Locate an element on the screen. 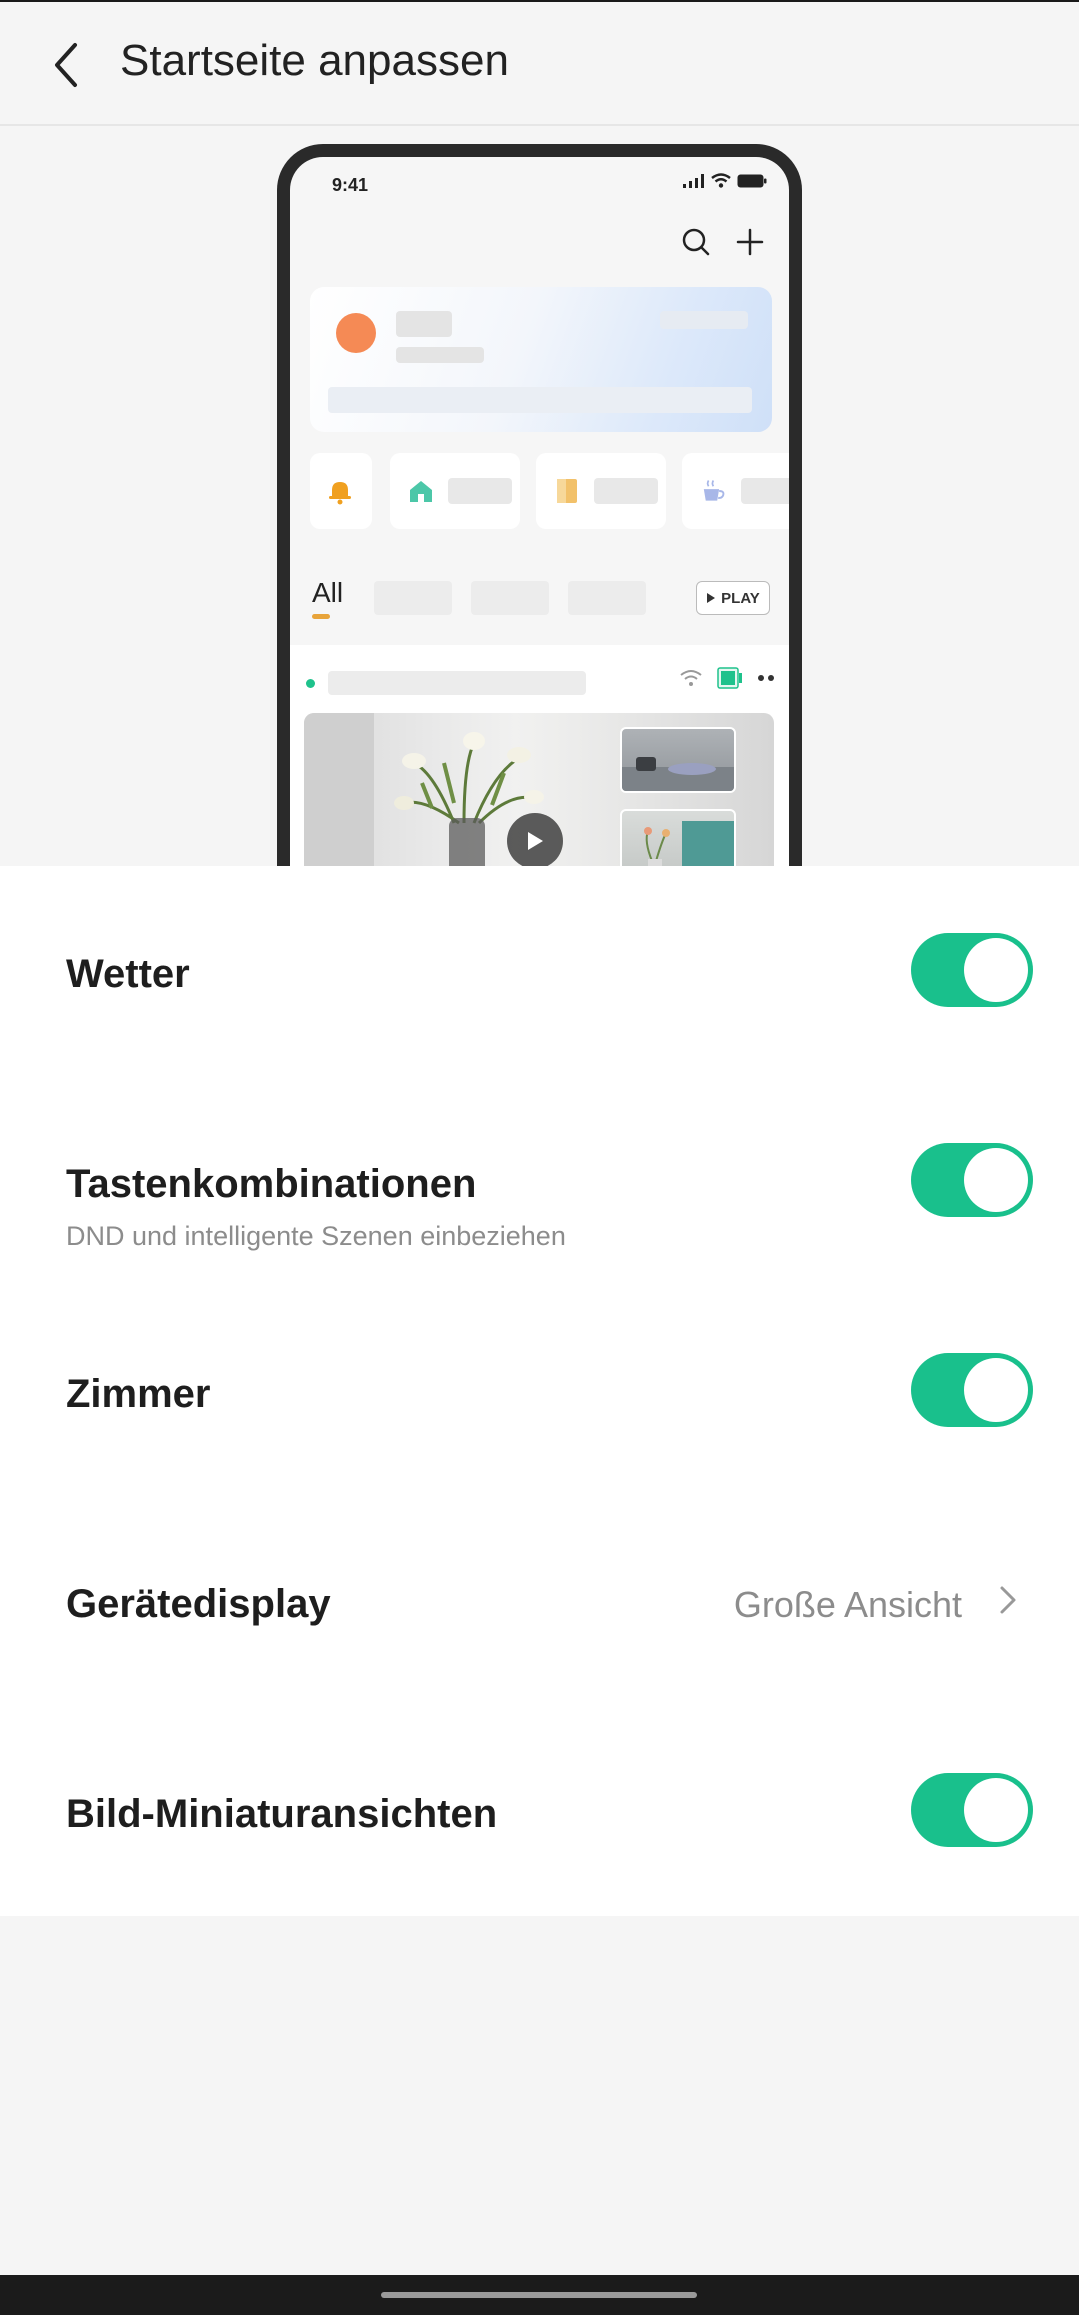 The height and width of the screenshot is (2315, 1079). preview-device-card is located at coordinates (539, 755).